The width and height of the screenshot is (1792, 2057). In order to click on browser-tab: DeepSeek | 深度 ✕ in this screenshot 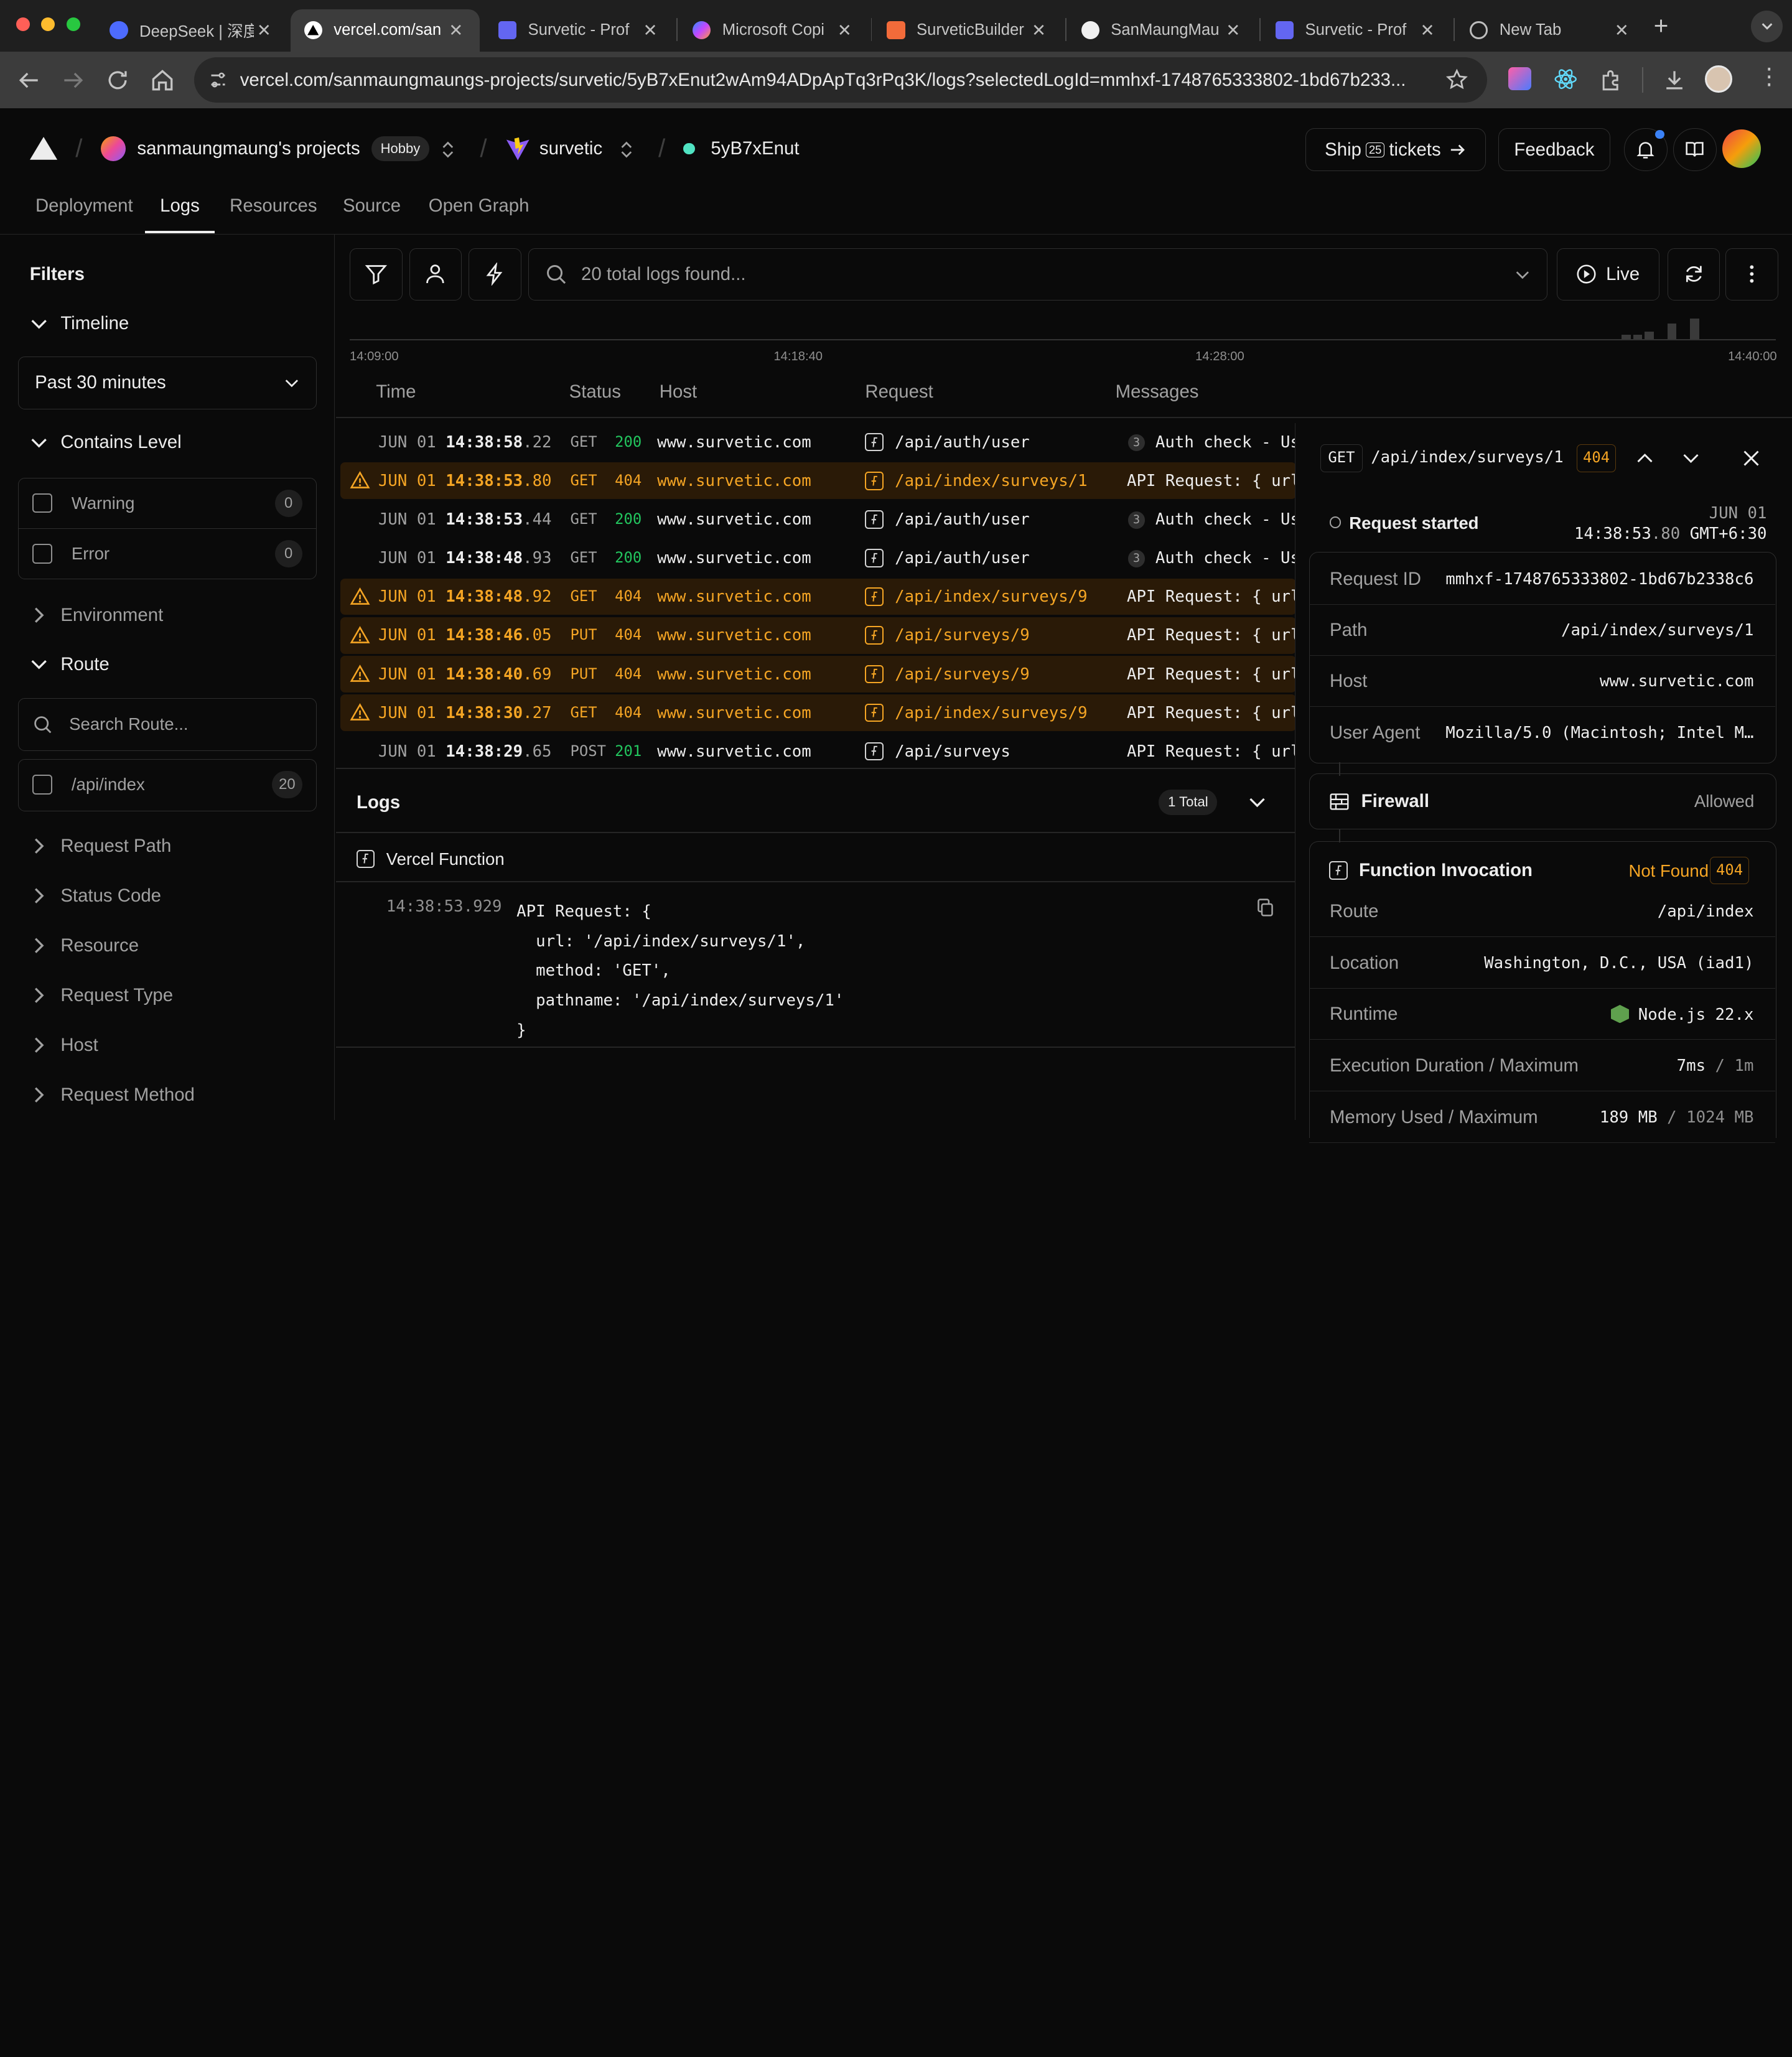, I will do `click(192, 30)`.